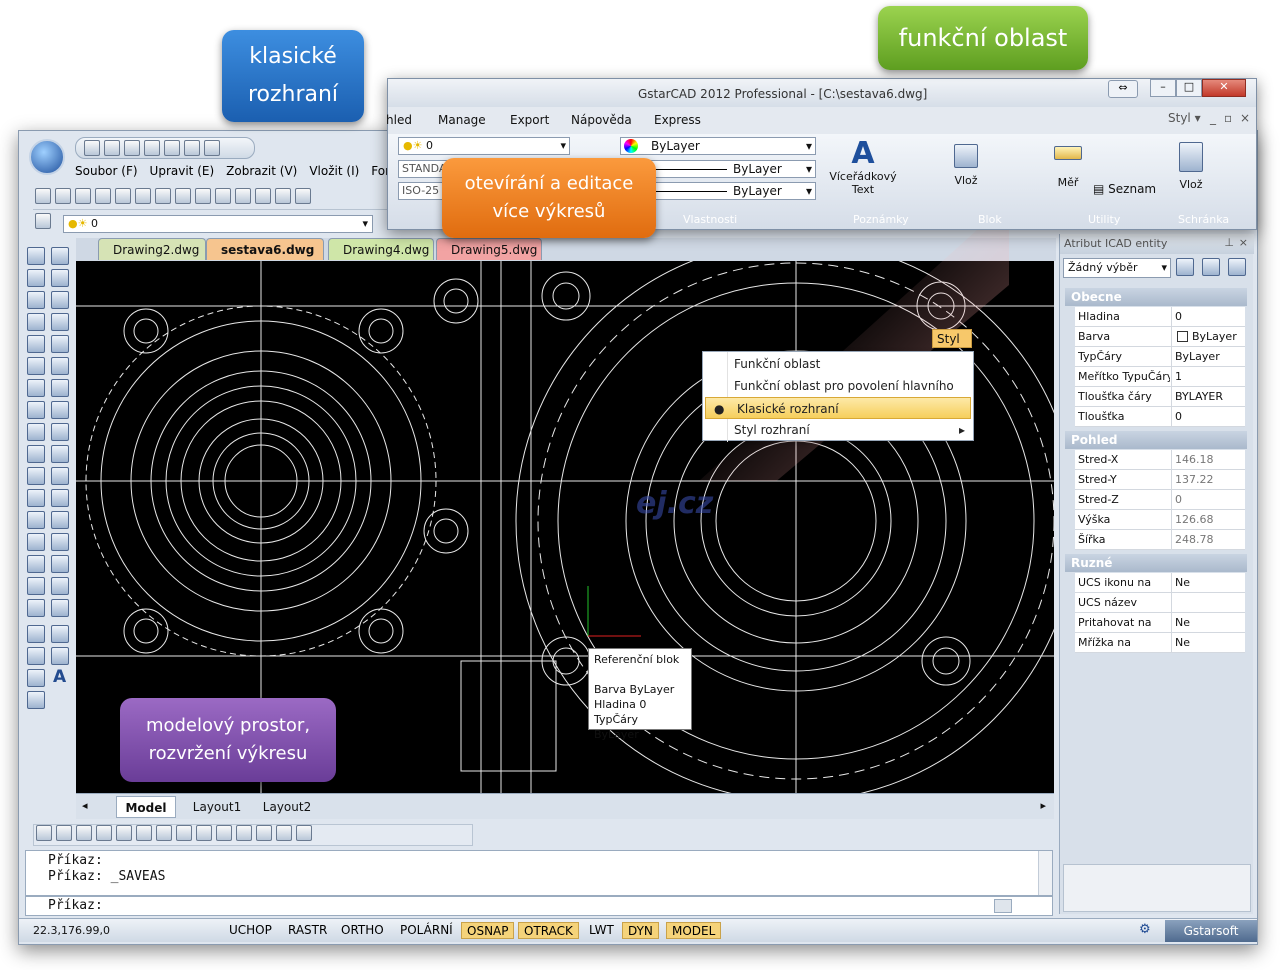 The image size is (1287, 970). I want to click on scale-icon, so click(36, 432).